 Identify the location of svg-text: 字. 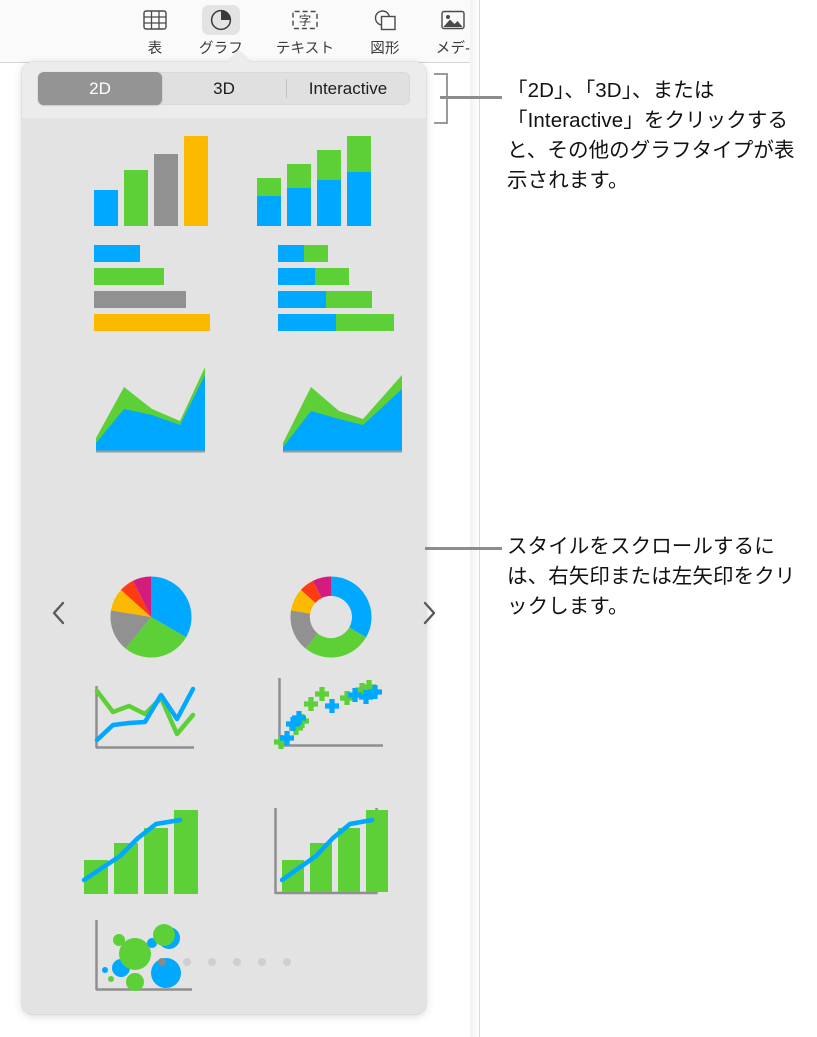
(305, 20).